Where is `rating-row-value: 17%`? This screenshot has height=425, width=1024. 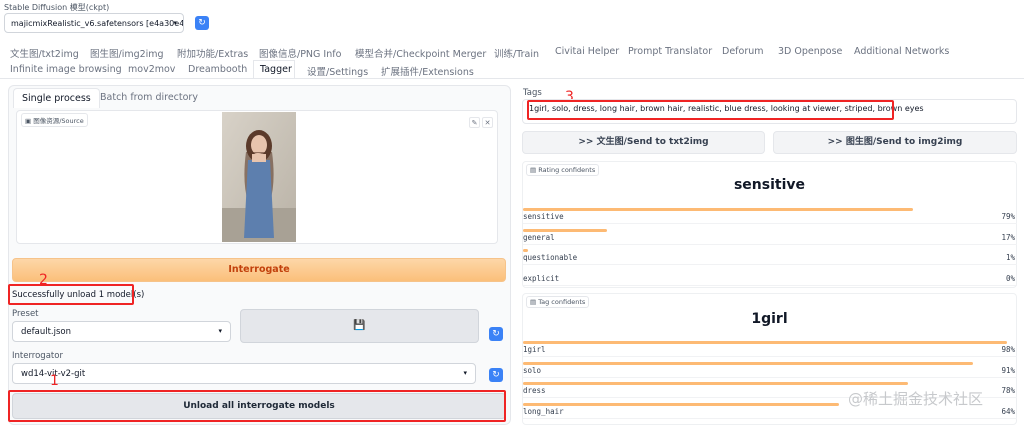 rating-row-value: 17% is located at coordinates (1008, 237).